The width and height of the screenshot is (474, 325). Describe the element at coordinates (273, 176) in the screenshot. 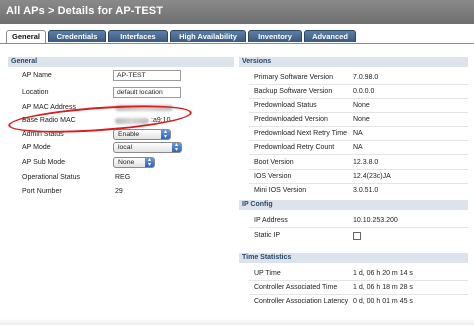

I see `ios-version-label: IOS Version` at that location.